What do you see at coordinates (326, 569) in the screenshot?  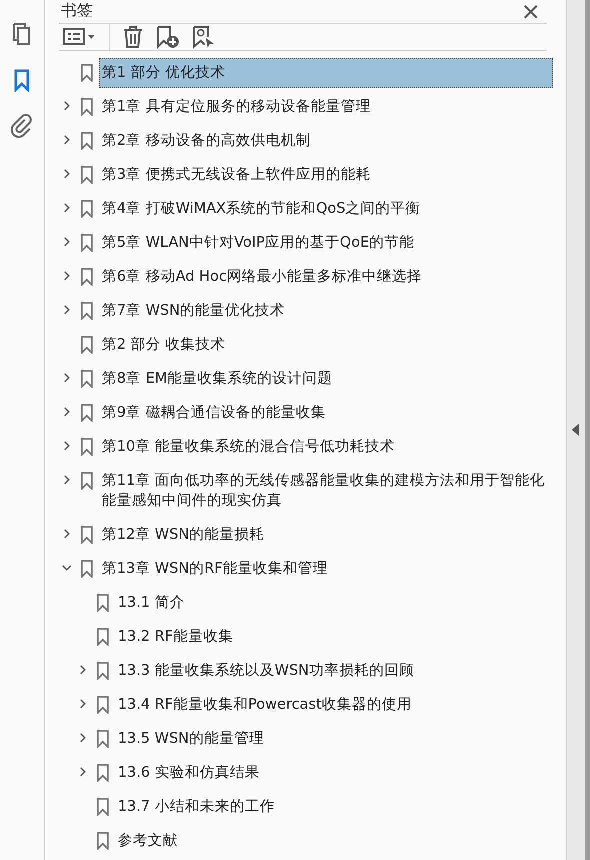 I see `bookmark-item: 第13章 WSN的RF能量收集和管理` at bounding box center [326, 569].